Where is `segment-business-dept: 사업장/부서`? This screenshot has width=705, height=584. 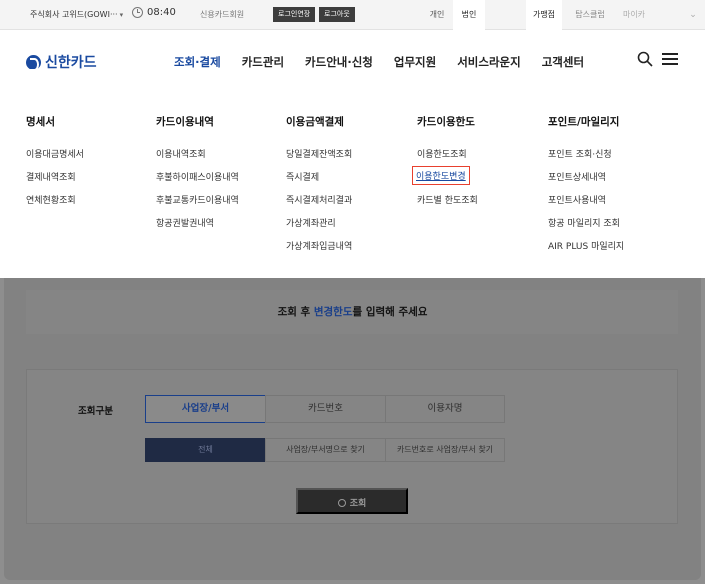
segment-business-dept: 사업장/부서 is located at coordinates (205, 409).